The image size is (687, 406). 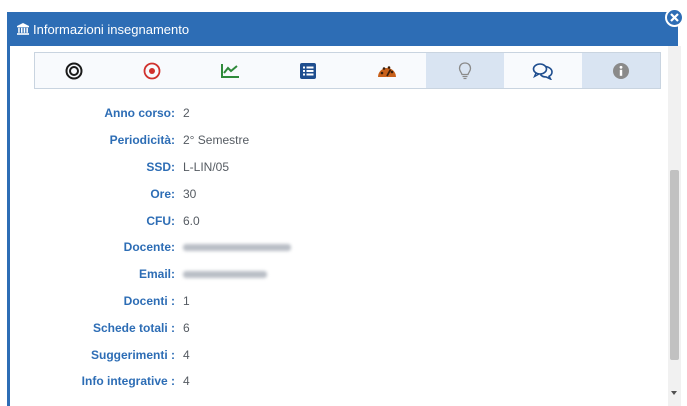 I want to click on field-row-ssd: SSD: L-LIN/05, so click(x=335, y=167).